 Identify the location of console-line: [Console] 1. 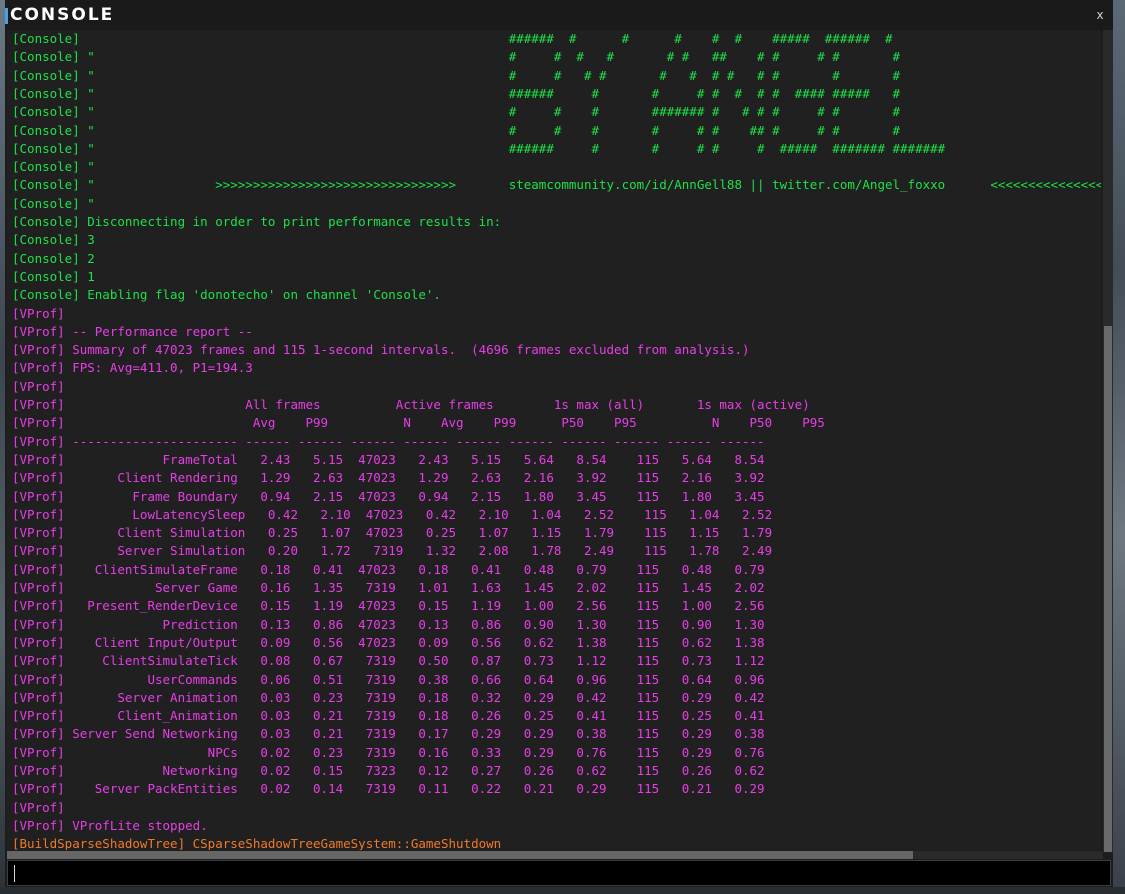
(53, 276).